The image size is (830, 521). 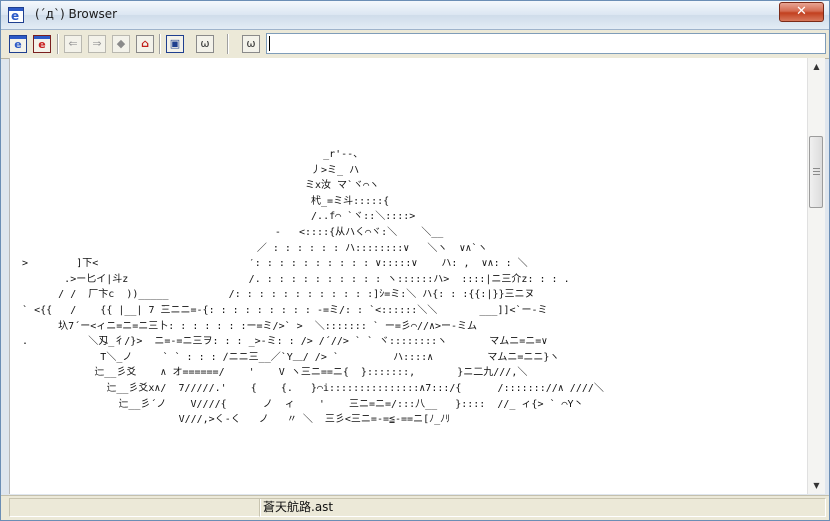 I want to click on window-title: (´д`) Browser, so click(x=76, y=14).